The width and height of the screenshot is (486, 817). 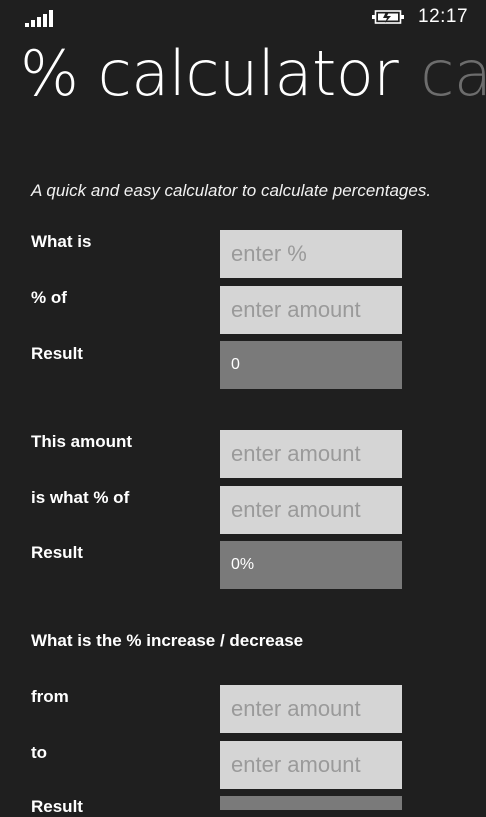 What do you see at coordinates (39, 752) in the screenshot?
I see `to-label: to` at bounding box center [39, 752].